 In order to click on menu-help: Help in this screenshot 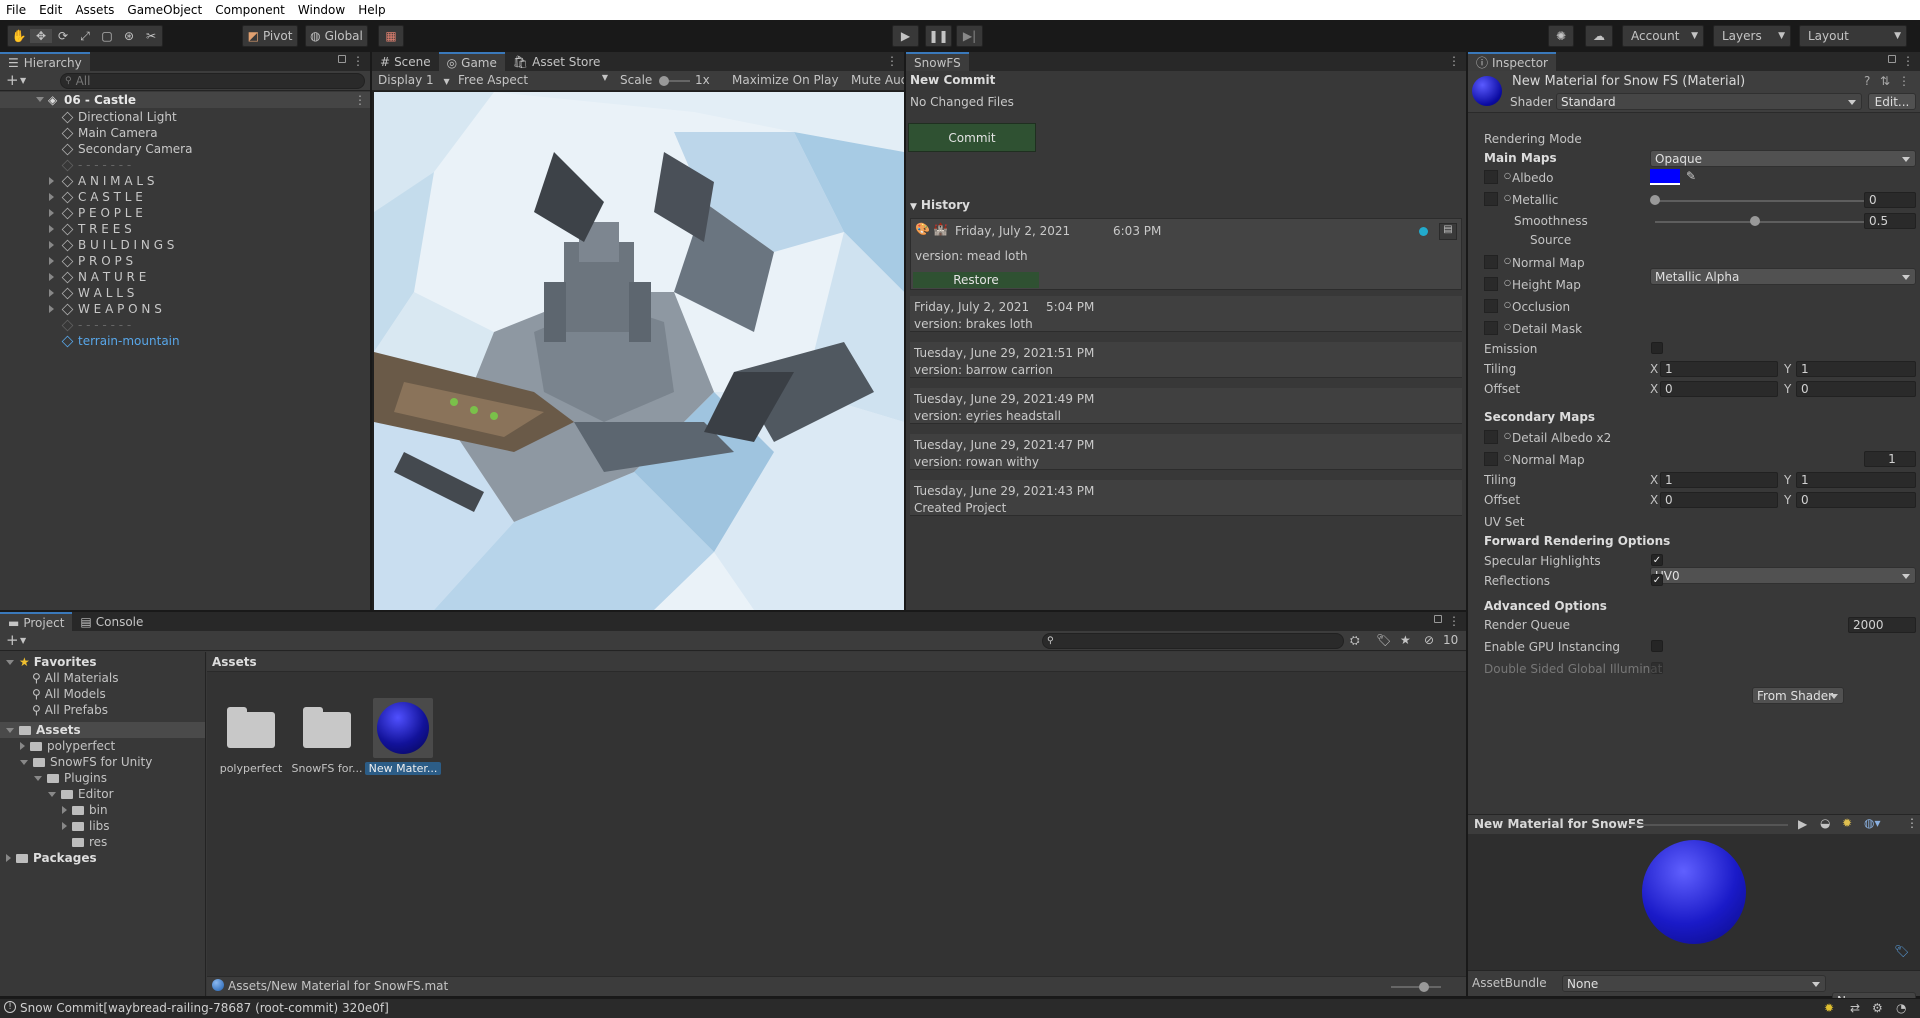, I will do `click(371, 10)`.